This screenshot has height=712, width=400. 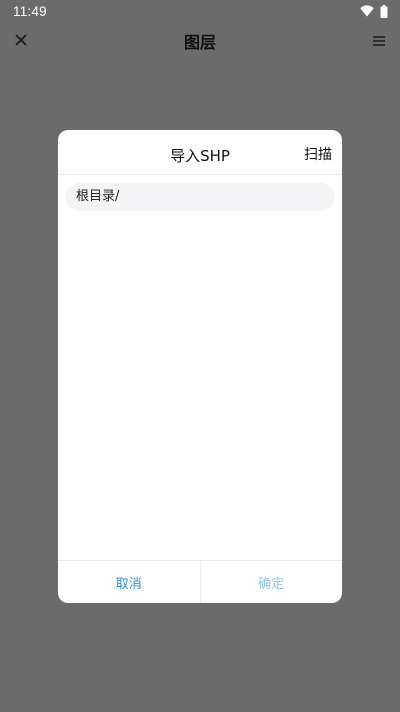 I want to click on scan-button: 扫描, so click(x=318, y=154).